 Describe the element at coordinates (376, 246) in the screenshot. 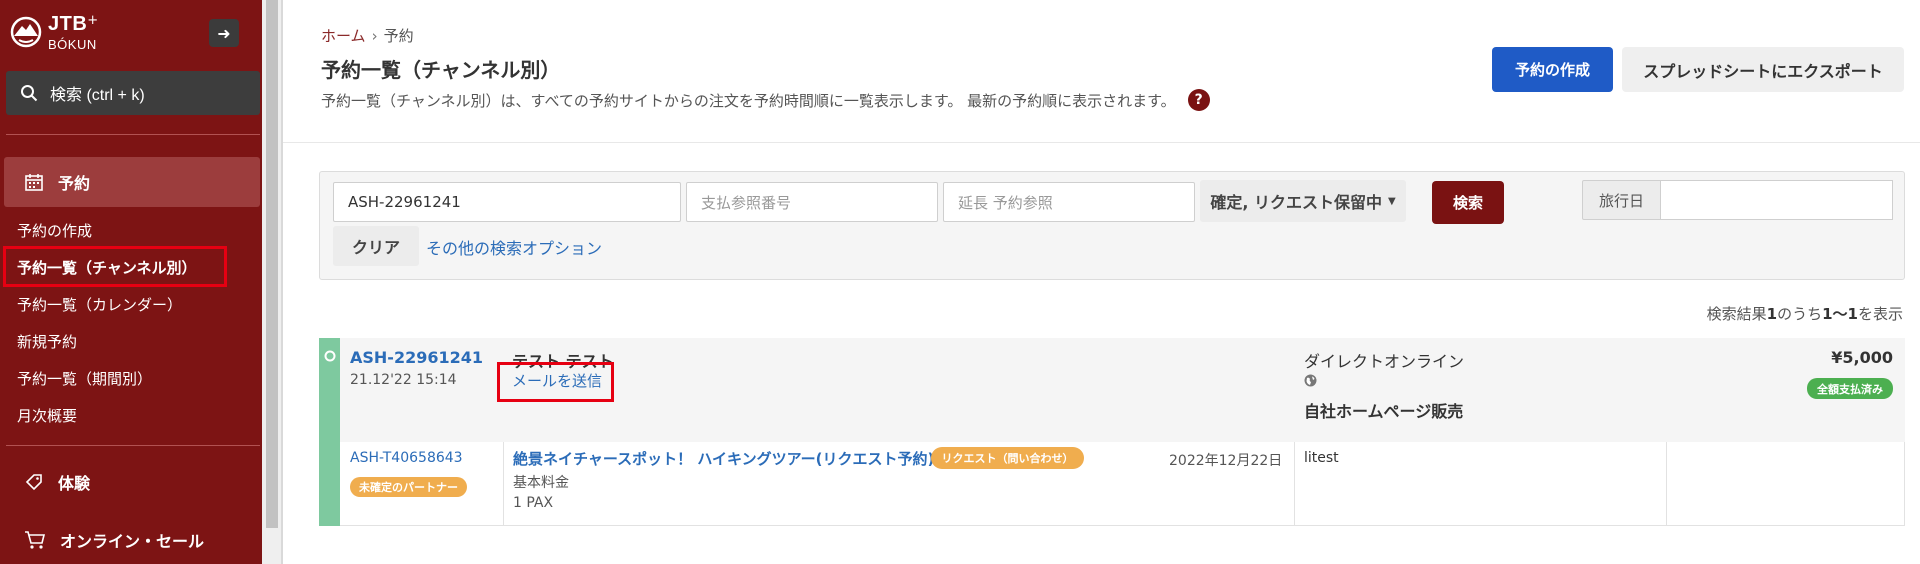

I see `clear-button: クリア` at that location.